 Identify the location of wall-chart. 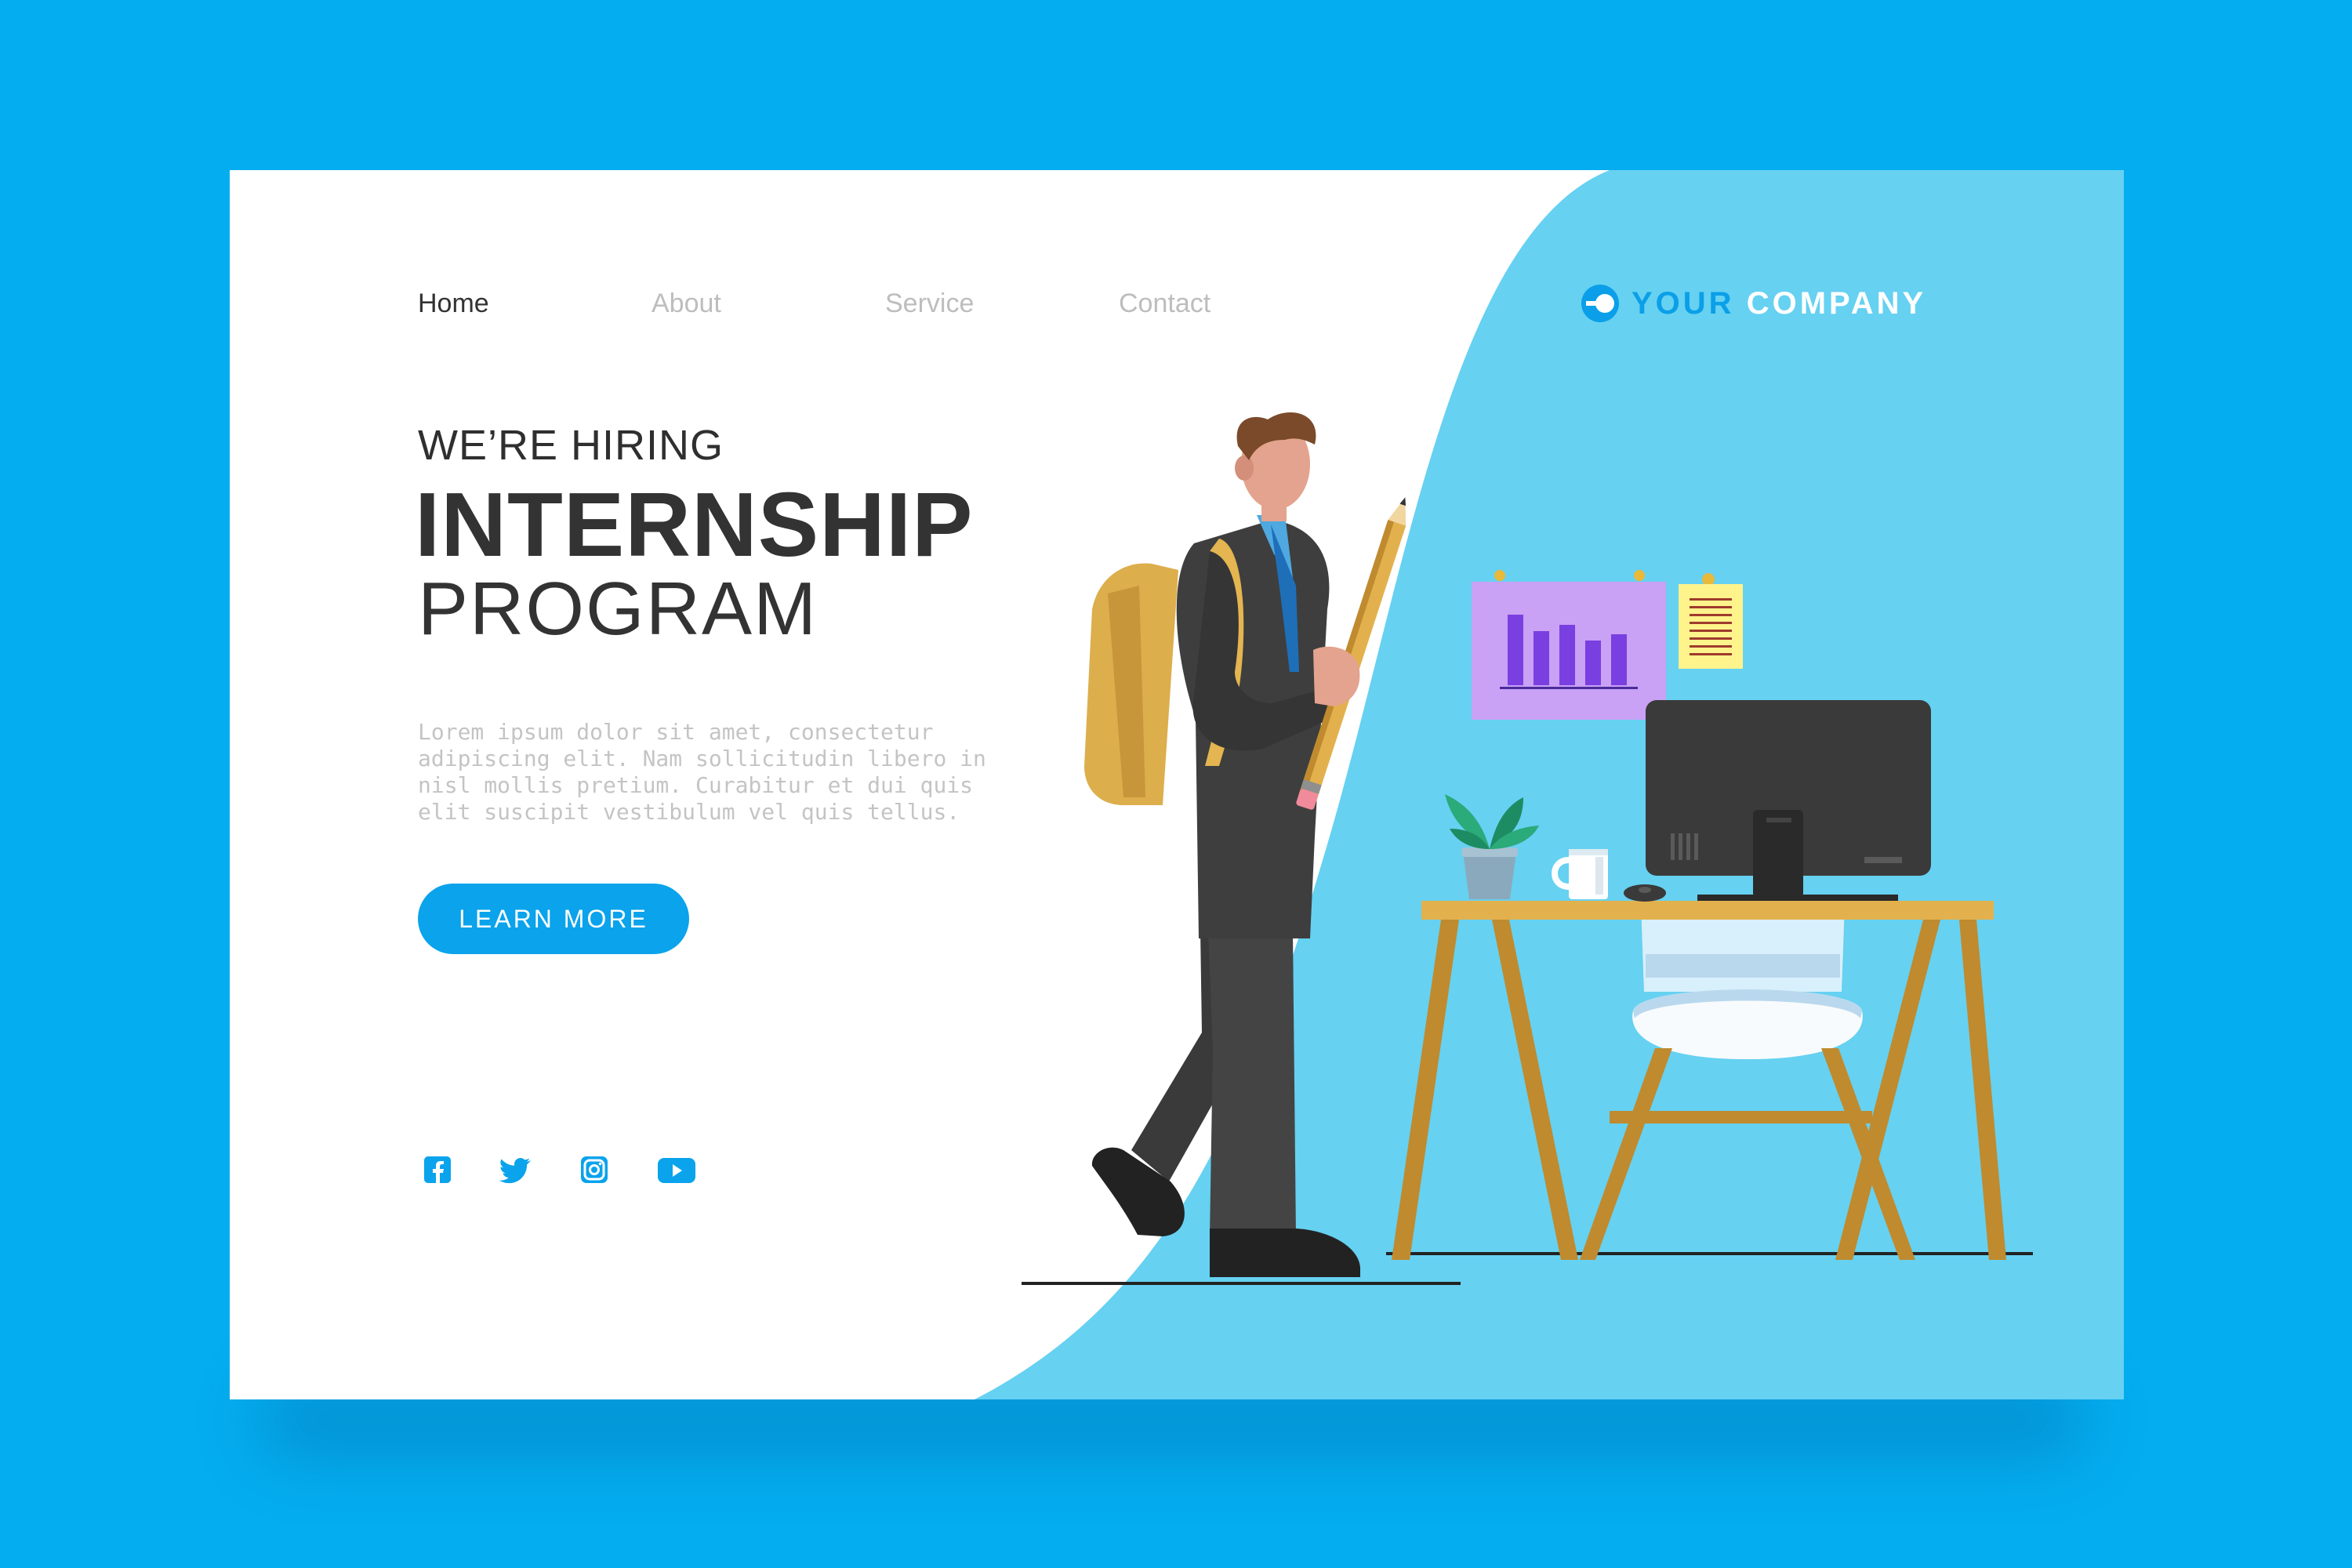
(1569, 645).